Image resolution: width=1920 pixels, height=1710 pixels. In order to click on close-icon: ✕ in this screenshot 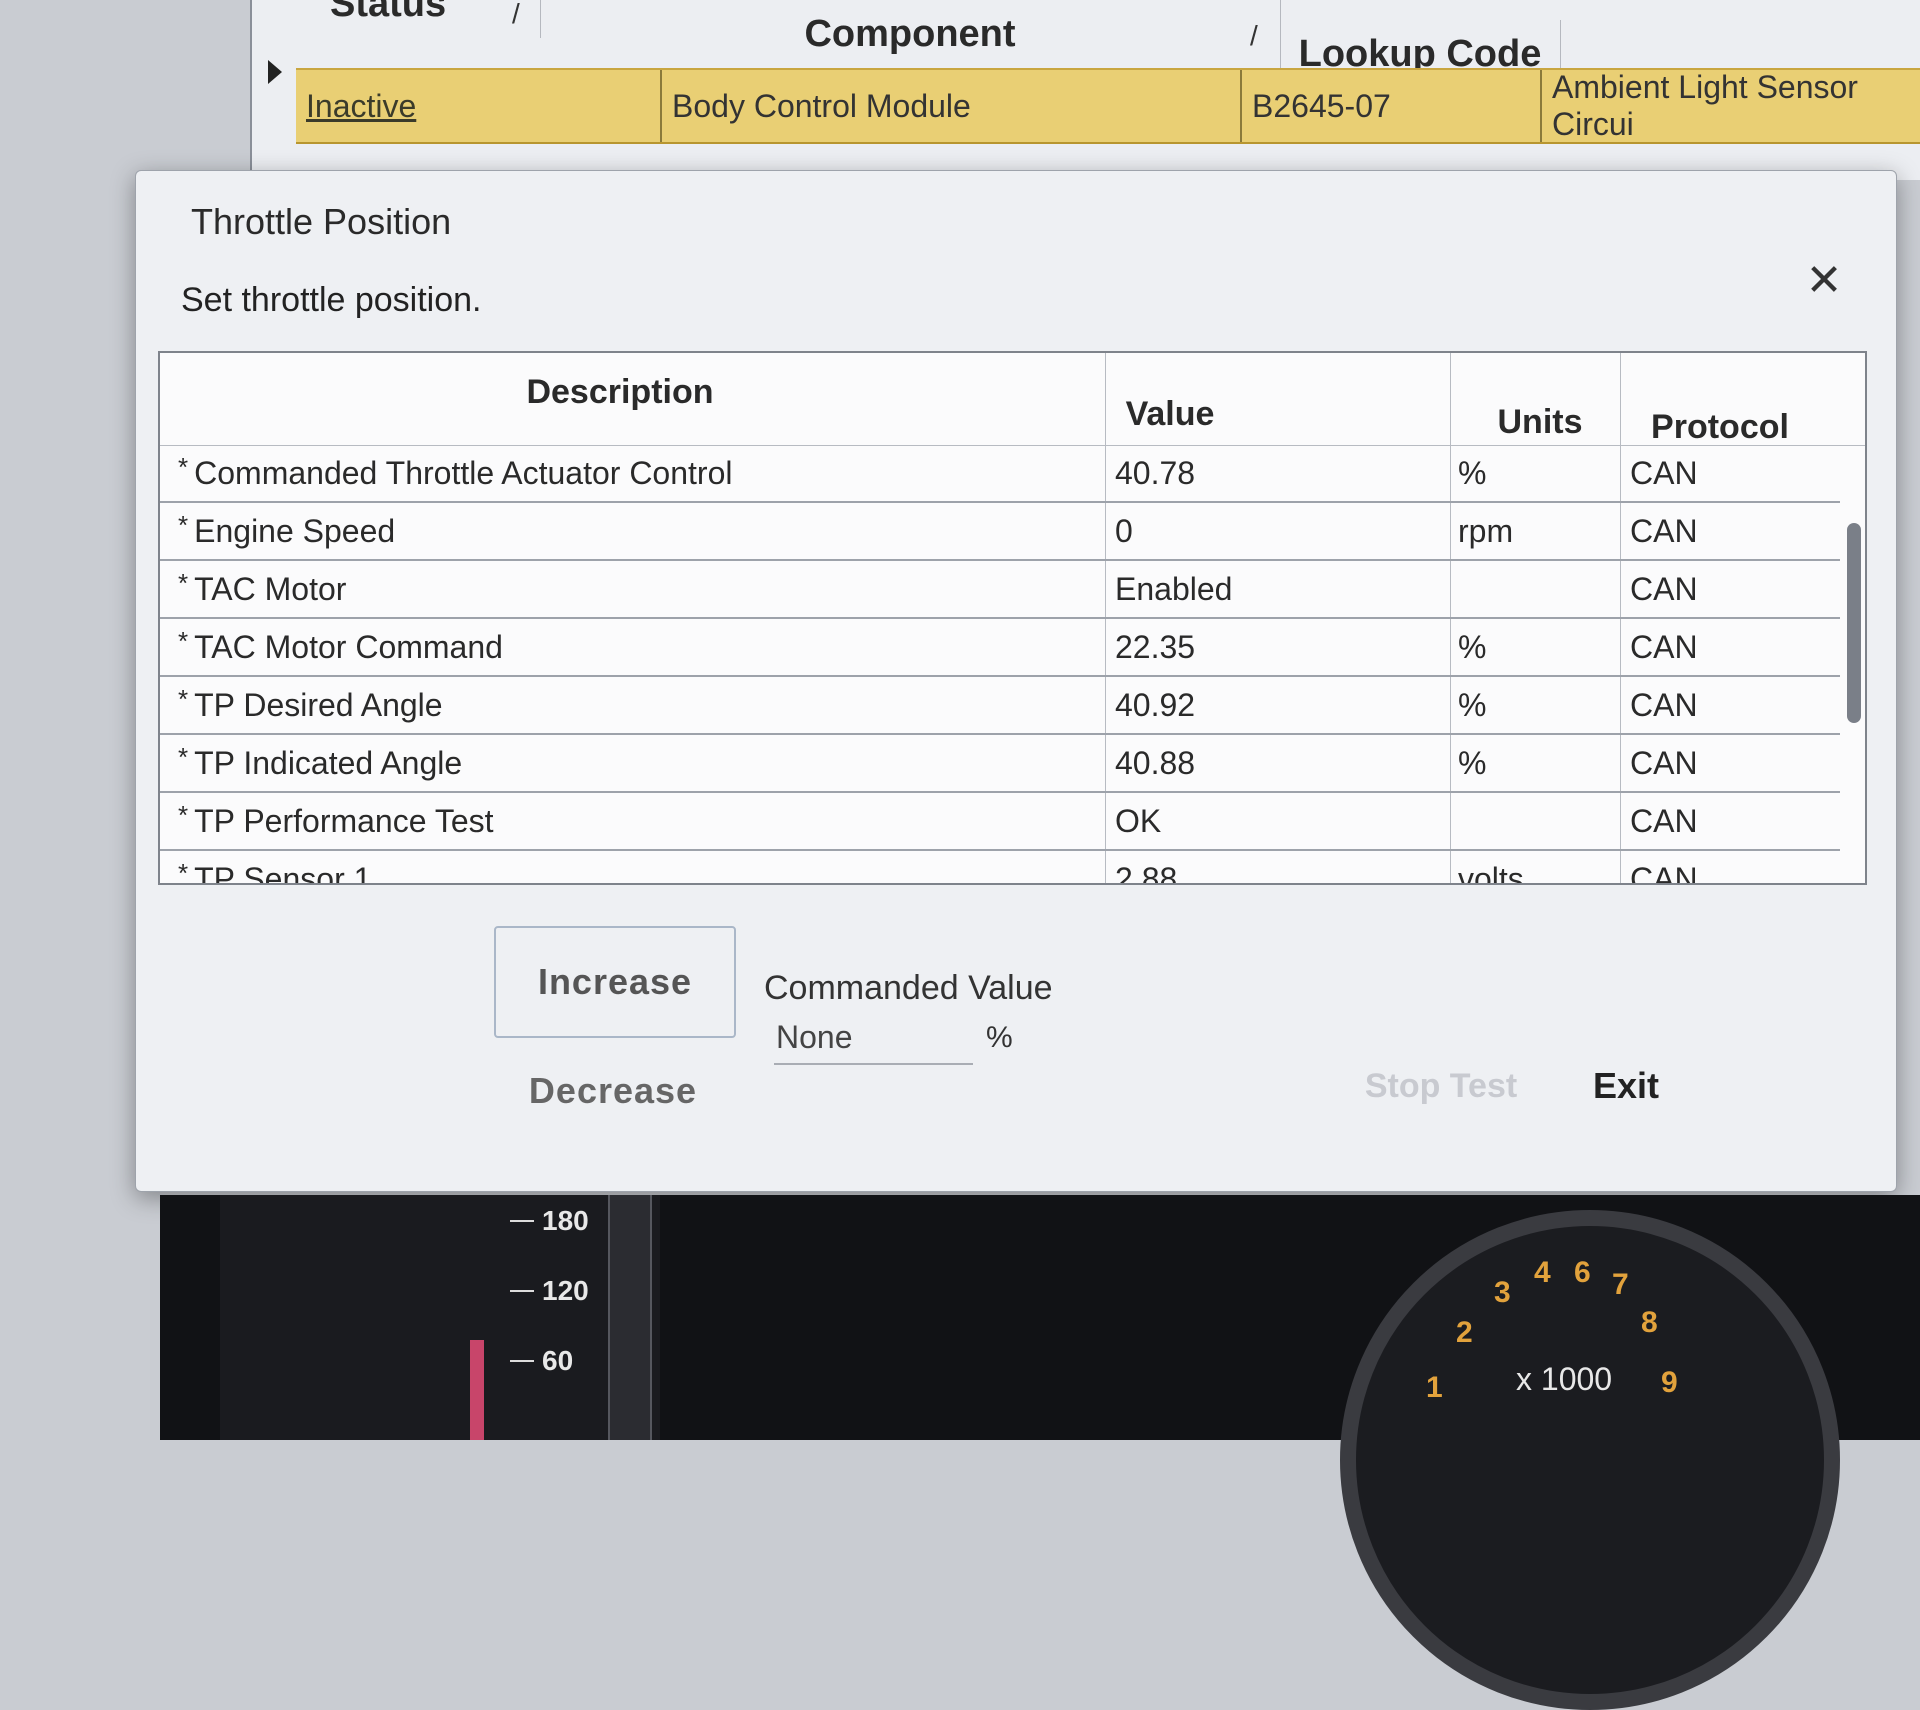, I will do `click(1824, 281)`.